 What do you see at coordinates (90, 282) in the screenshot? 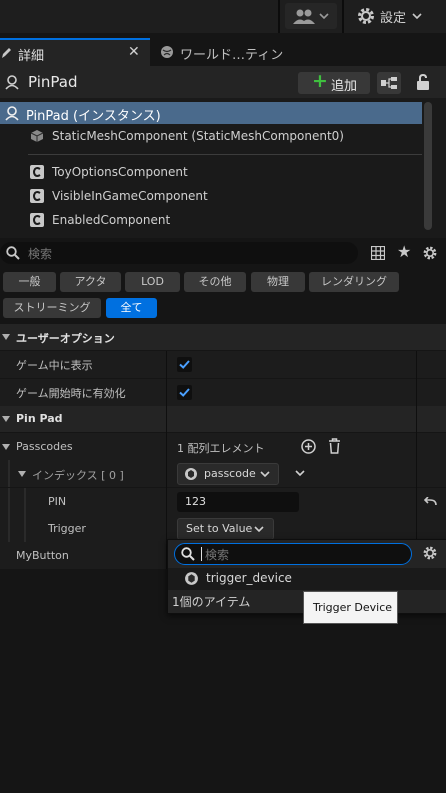
I see `filter-actor: アクタ` at bounding box center [90, 282].